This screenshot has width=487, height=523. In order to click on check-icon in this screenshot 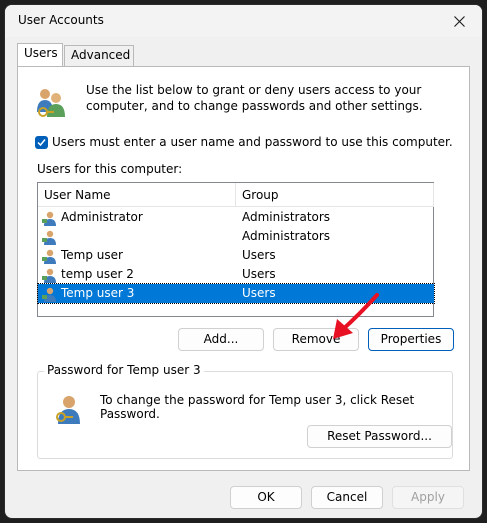, I will do `click(41, 142)`.